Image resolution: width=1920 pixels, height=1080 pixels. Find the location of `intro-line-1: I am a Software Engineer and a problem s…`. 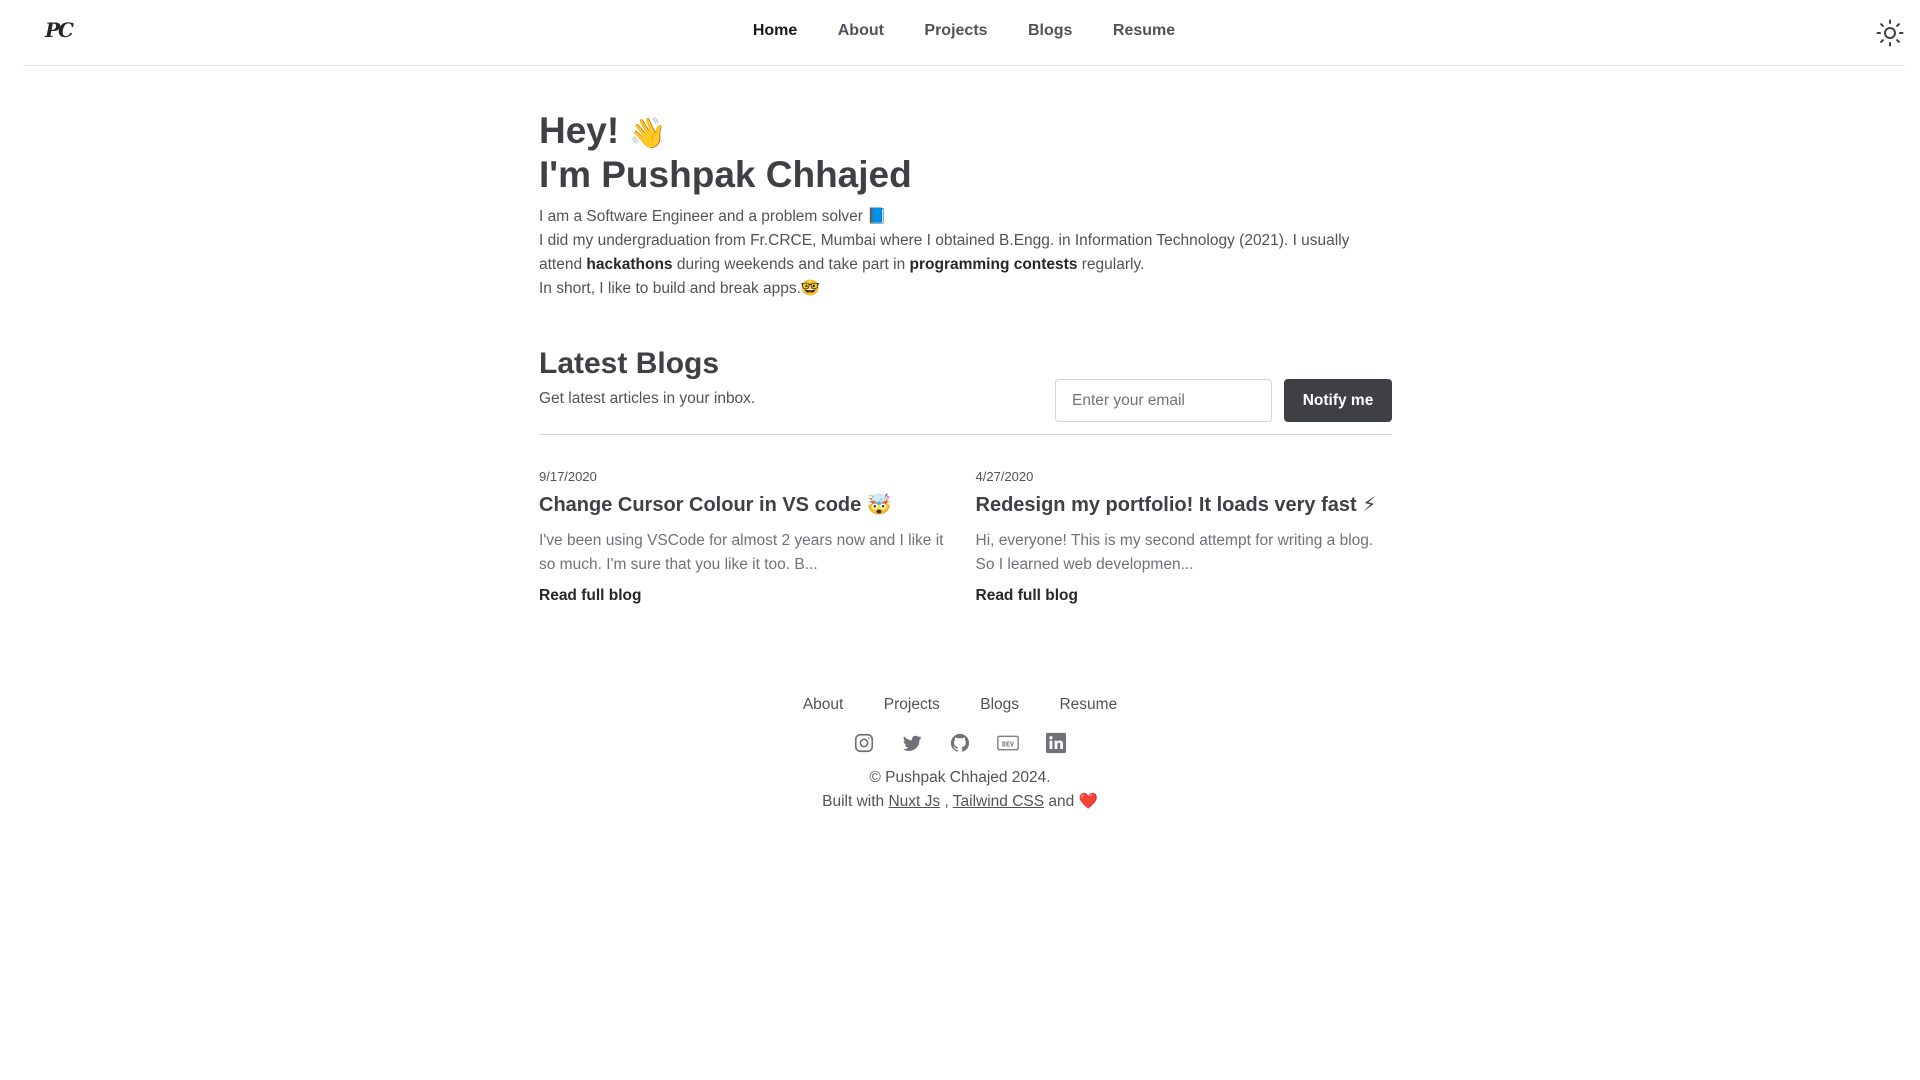

intro-line-1: I am a Software Engineer and a problem s… is located at coordinates (713, 216).